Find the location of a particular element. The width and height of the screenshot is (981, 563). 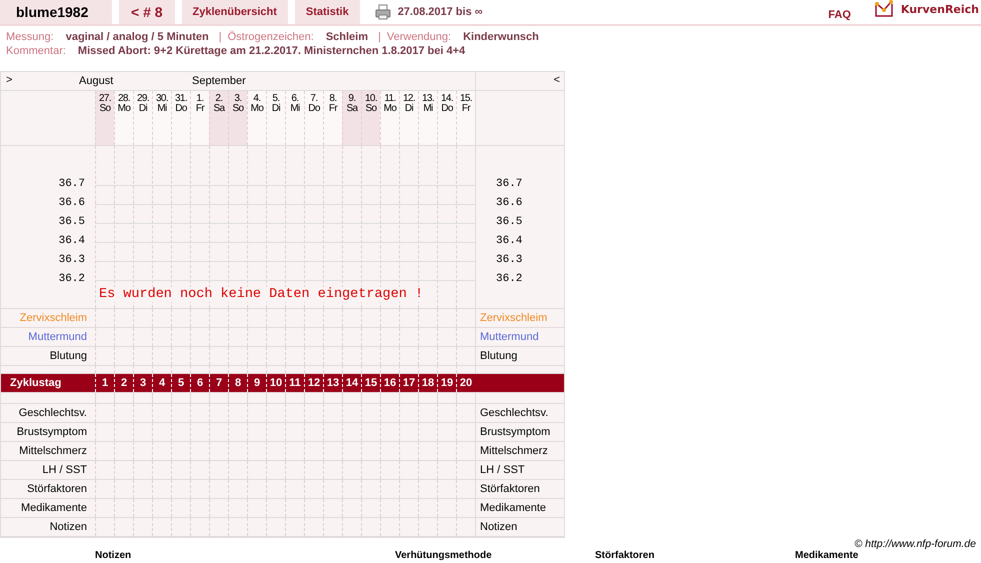

cycle-day-label: Zyklustag is located at coordinates (36, 383).